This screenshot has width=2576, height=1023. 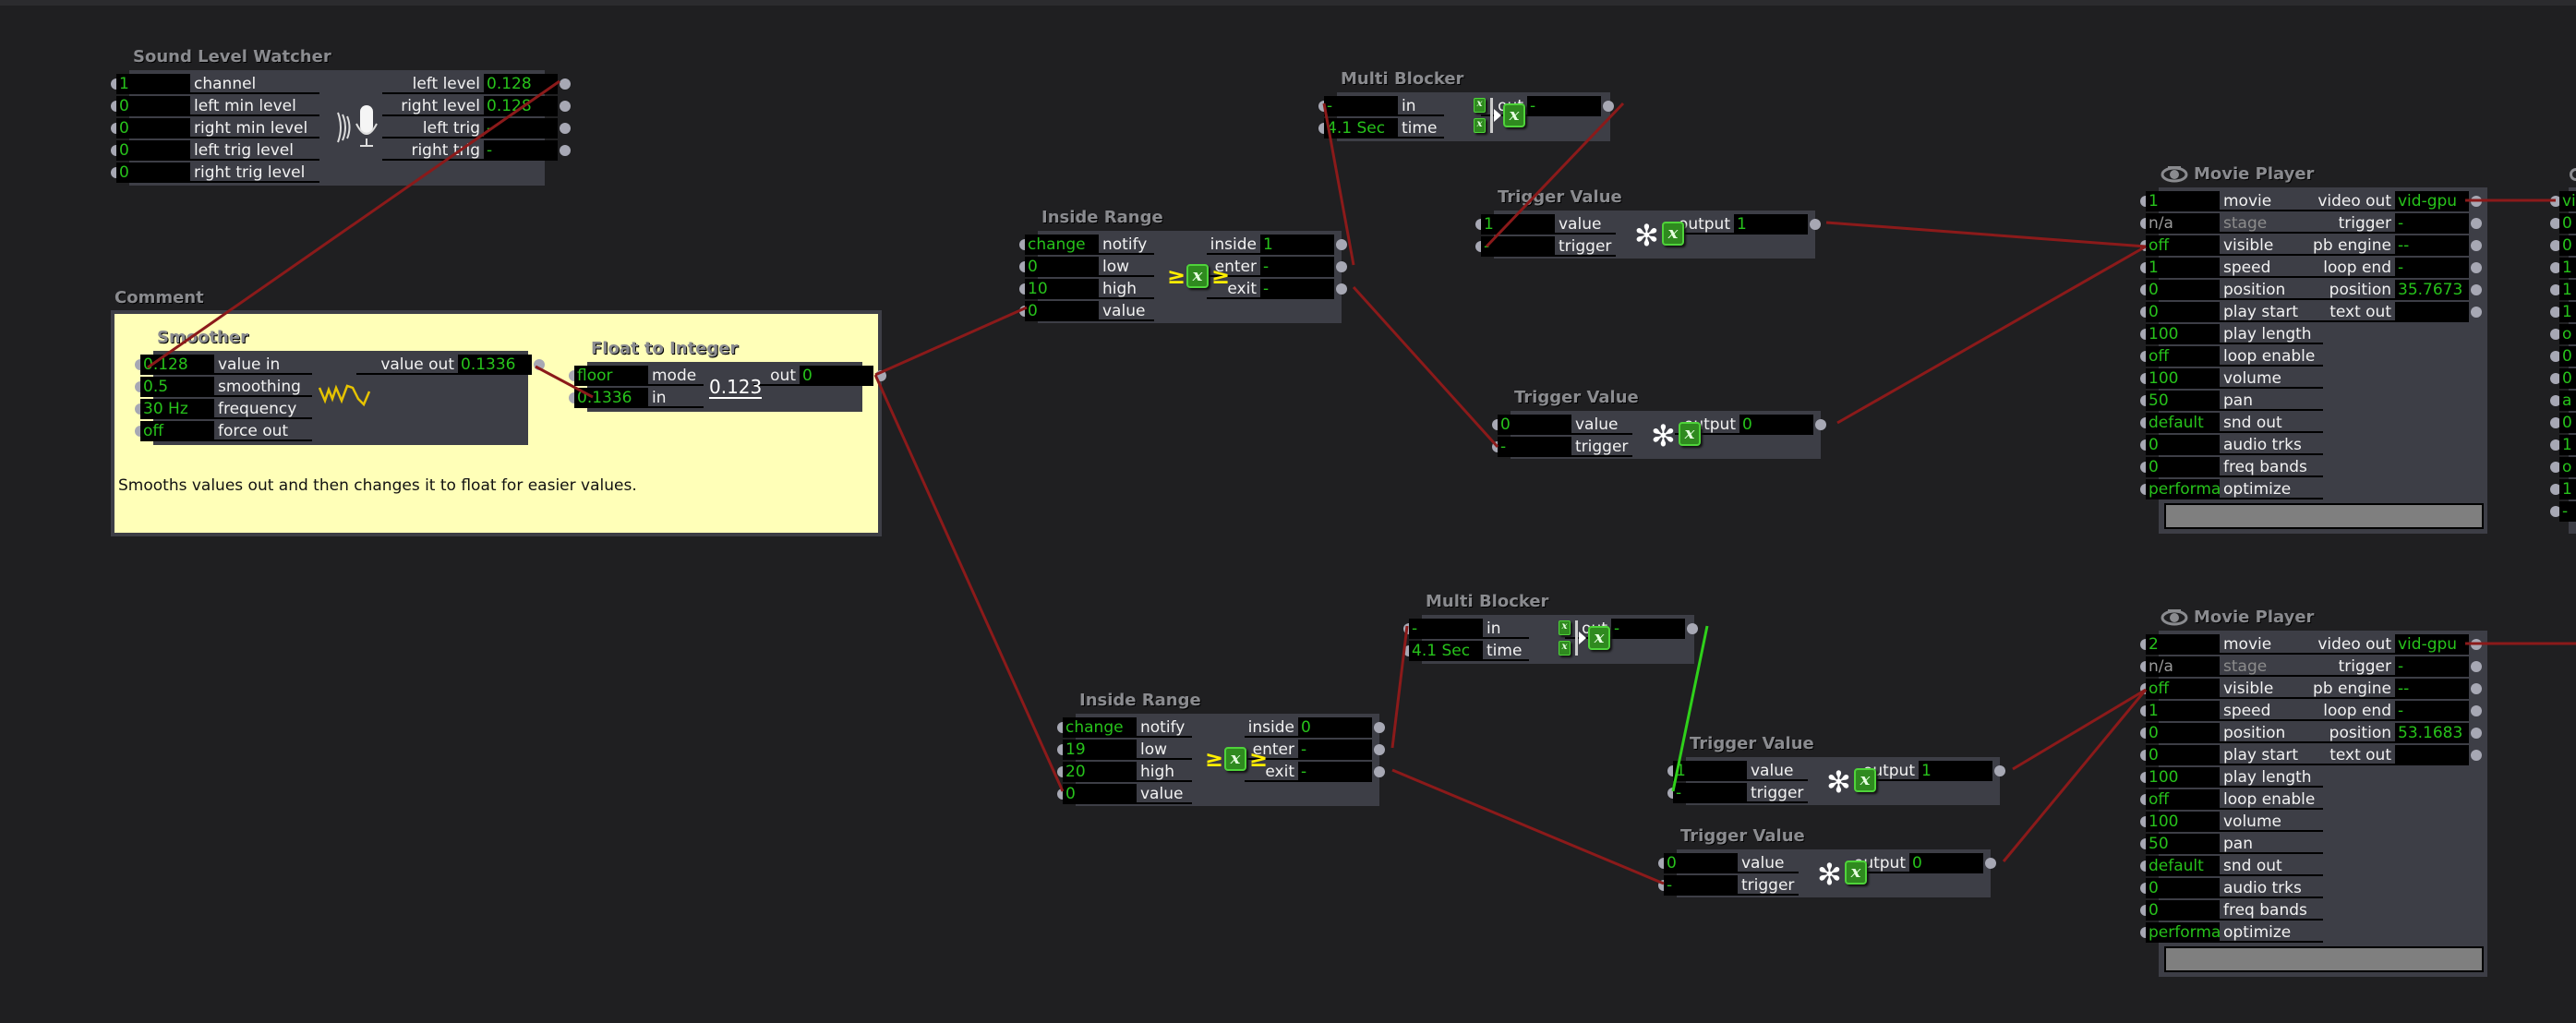 I want to click on input-value-field: 2, so click(x=2183, y=644).